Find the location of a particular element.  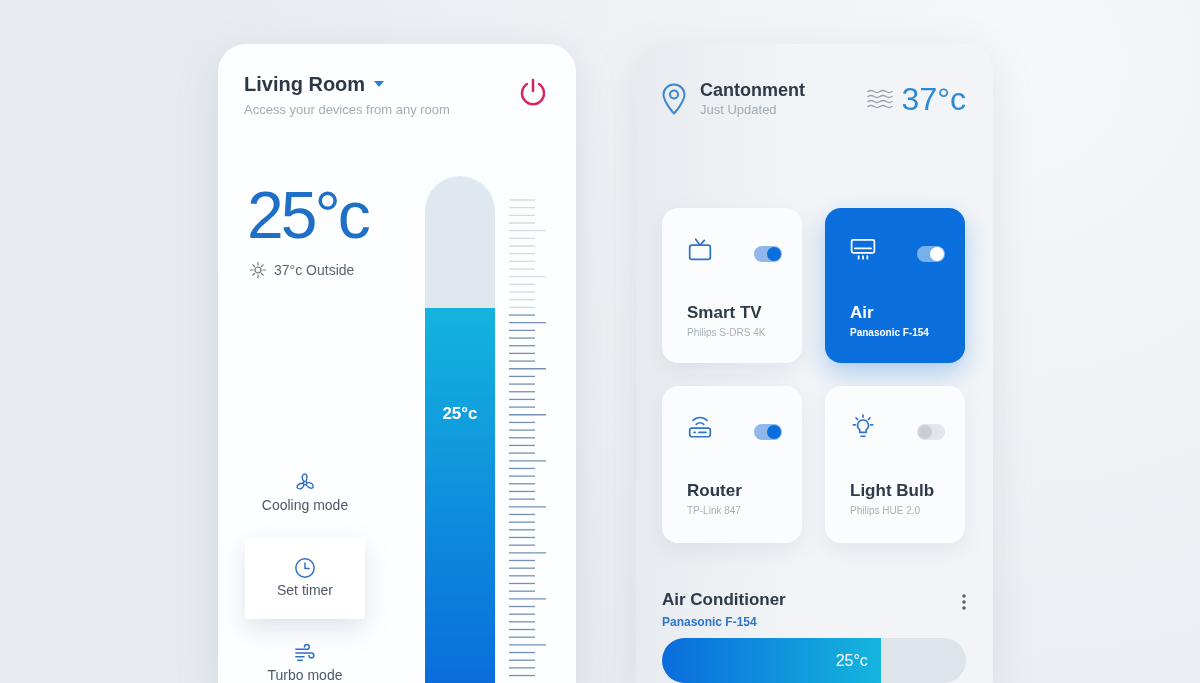

air-conditioner-icon is located at coordinates (863, 249).